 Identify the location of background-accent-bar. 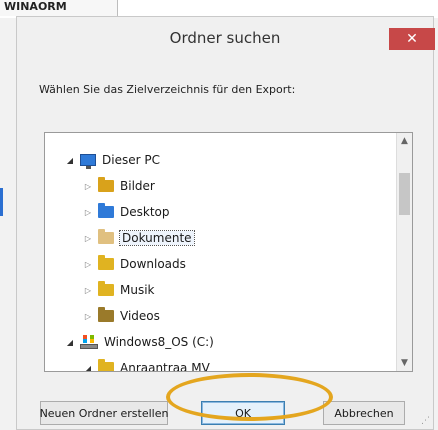
(1, 202).